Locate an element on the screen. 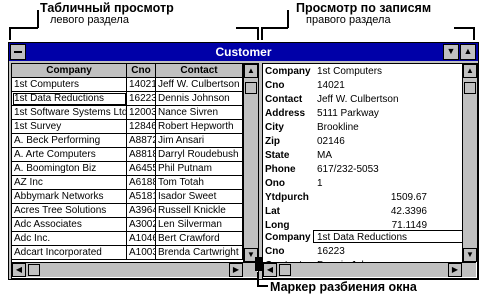 Image resolution: width=483 pixels, height=299 pixels. left-brace is located at coordinates (134, 25).